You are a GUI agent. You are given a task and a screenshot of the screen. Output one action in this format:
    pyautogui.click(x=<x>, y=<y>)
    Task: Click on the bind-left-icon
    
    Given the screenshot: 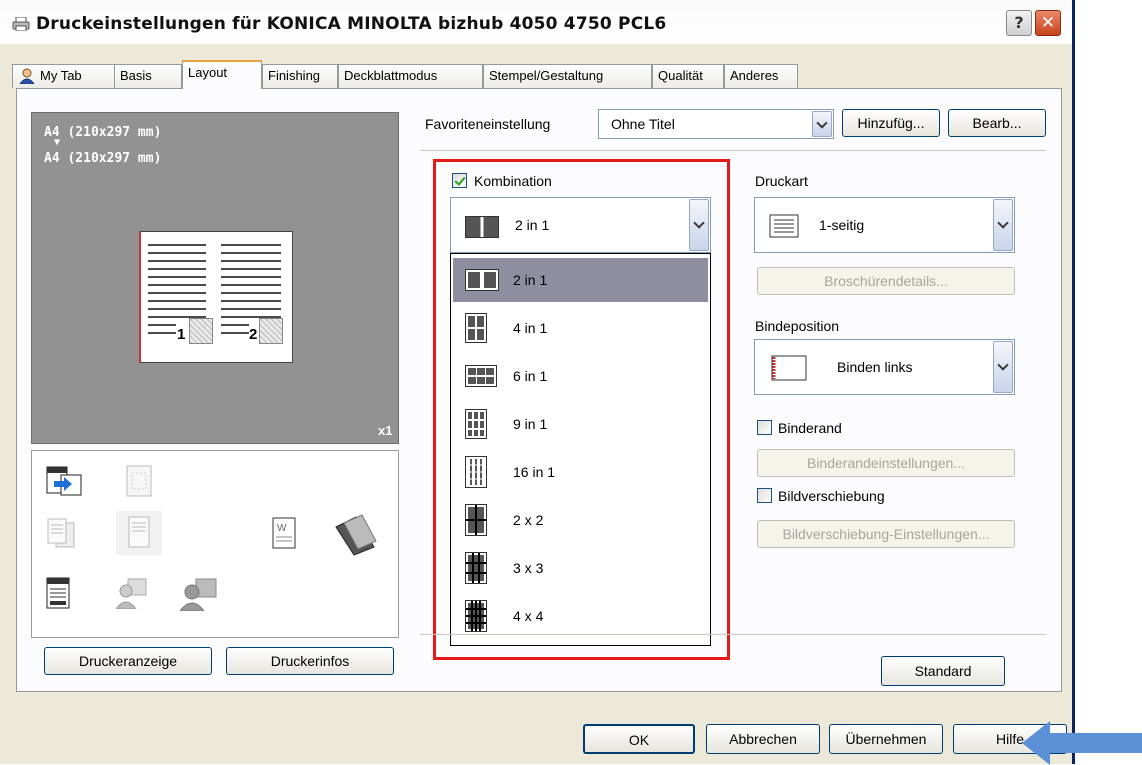 What is the action you would take?
    pyautogui.click(x=789, y=368)
    